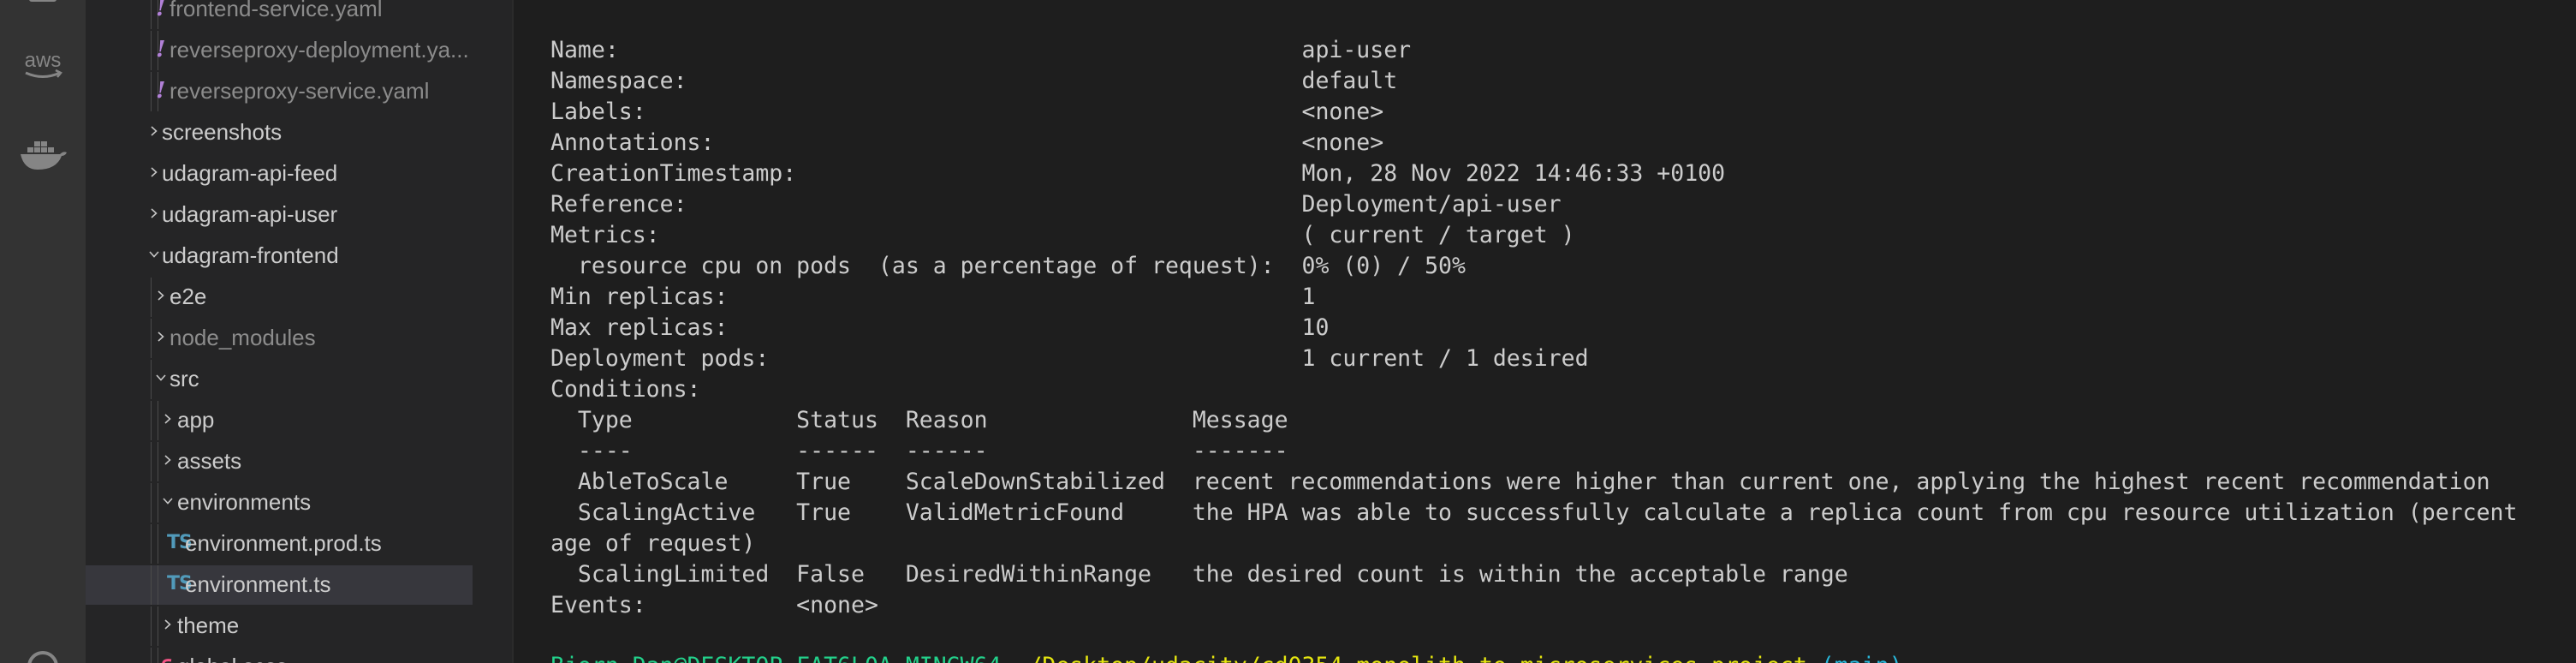 The height and width of the screenshot is (663, 2576). What do you see at coordinates (279, 626) in the screenshot?
I see `explorer-item: theme` at bounding box center [279, 626].